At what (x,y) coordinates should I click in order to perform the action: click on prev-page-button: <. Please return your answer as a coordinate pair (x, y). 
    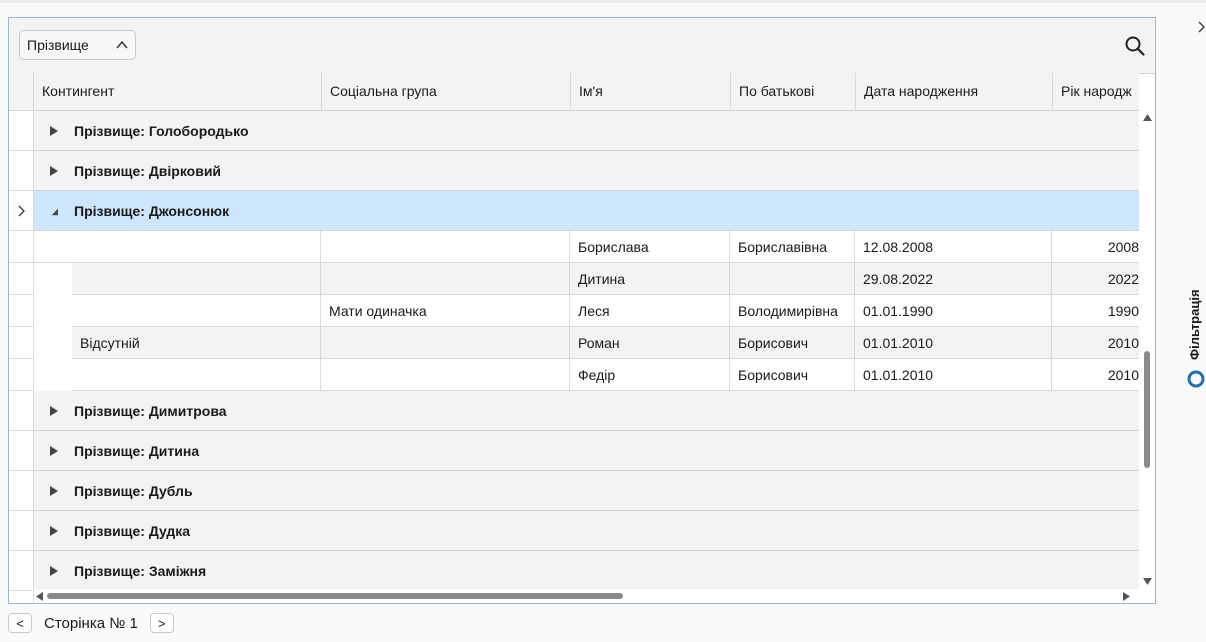
    Looking at the image, I should click on (20, 623).